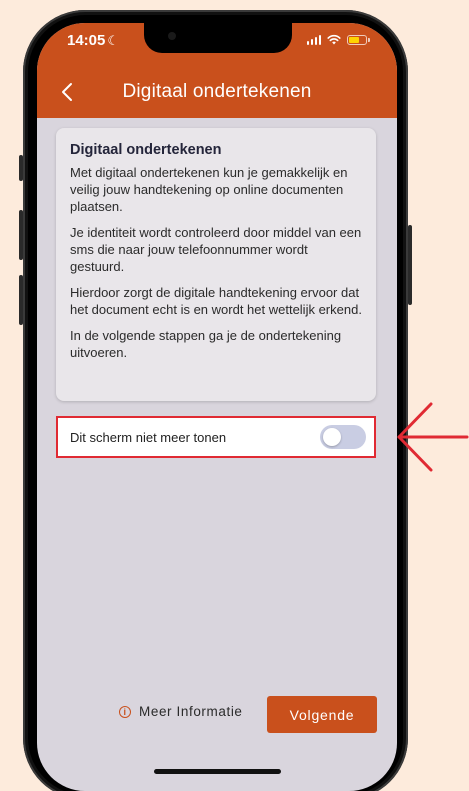  I want to click on card-title: Digitaal ondertekenen, so click(146, 150).